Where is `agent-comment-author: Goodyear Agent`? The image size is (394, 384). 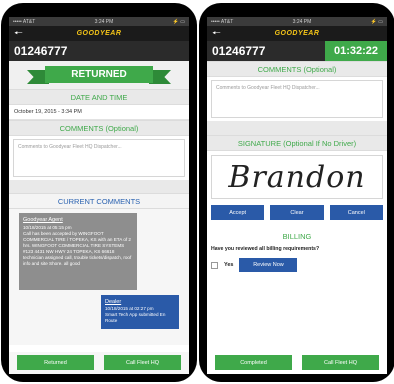 agent-comment-author: Goodyear Agent is located at coordinates (43, 220).